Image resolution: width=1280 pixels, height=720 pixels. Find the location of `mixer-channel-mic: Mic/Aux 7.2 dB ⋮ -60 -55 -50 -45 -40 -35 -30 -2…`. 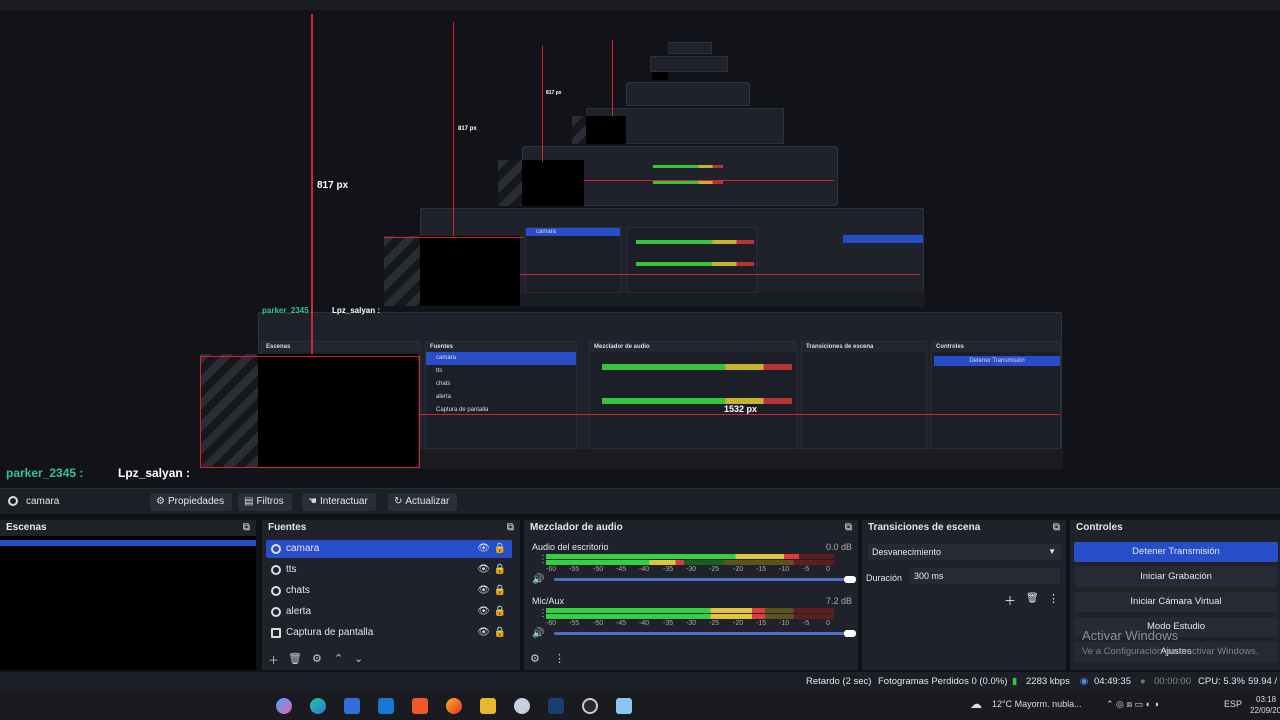

mixer-channel-mic: Mic/Aux 7.2 dB ⋮ -60 -55 -50 -45 -40 -35 -30 -2… is located at coordinates (693, 621).